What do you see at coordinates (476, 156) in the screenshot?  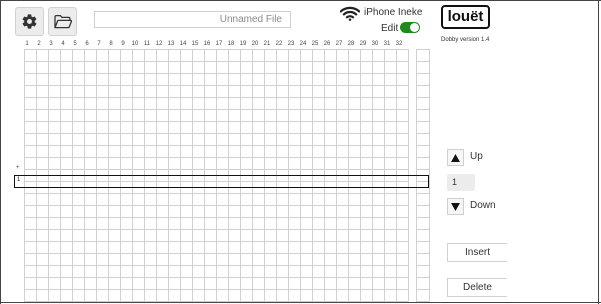 I see `up-label: Up` at bounding box center [476, 156].